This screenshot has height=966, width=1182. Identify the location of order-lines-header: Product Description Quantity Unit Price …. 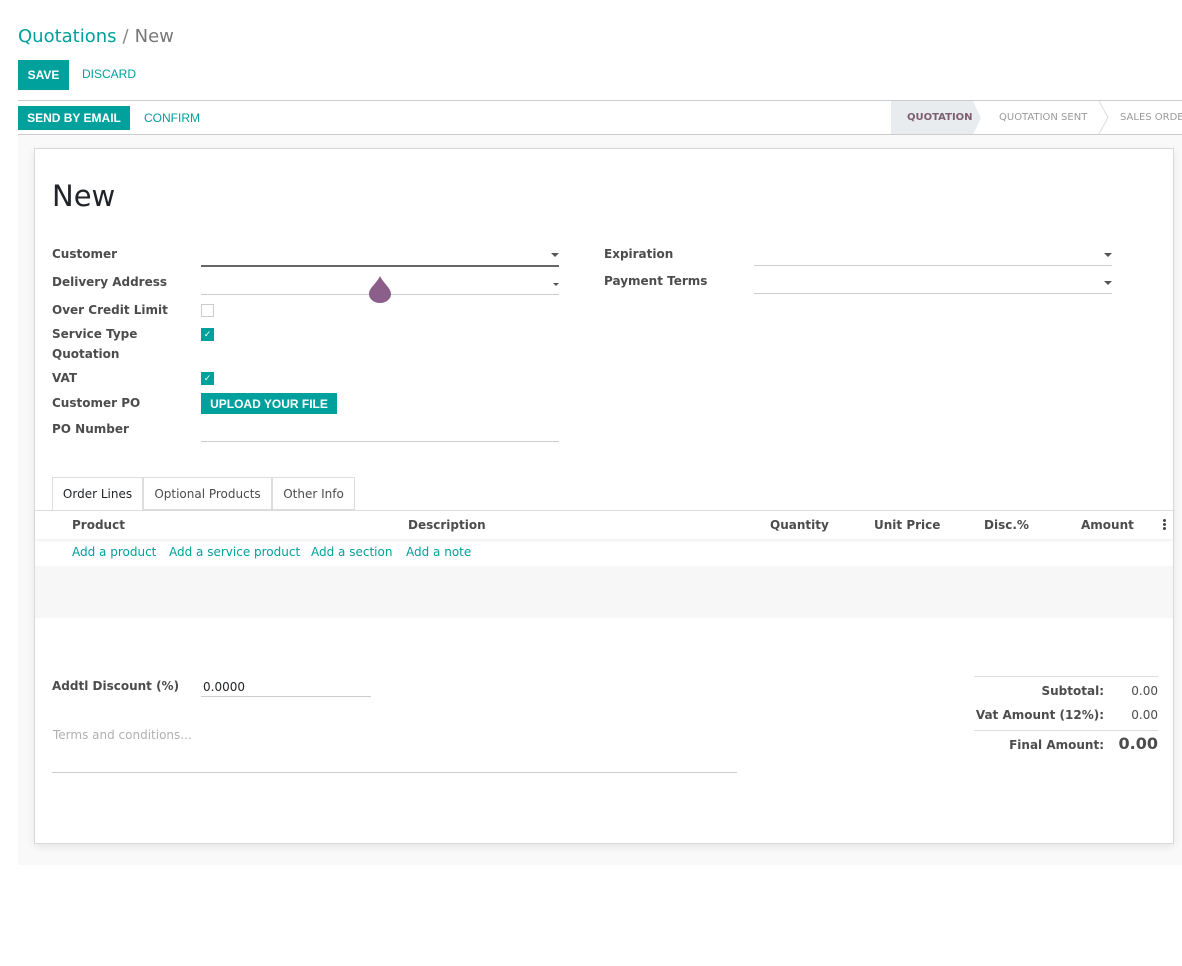
(604, 525).